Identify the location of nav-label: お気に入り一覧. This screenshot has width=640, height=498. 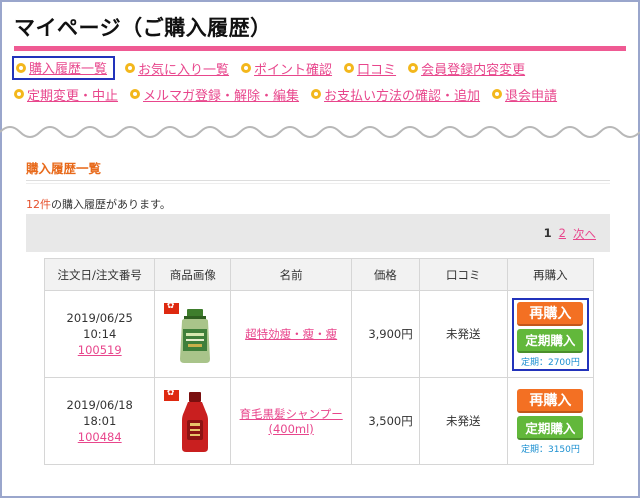
(183, 68).